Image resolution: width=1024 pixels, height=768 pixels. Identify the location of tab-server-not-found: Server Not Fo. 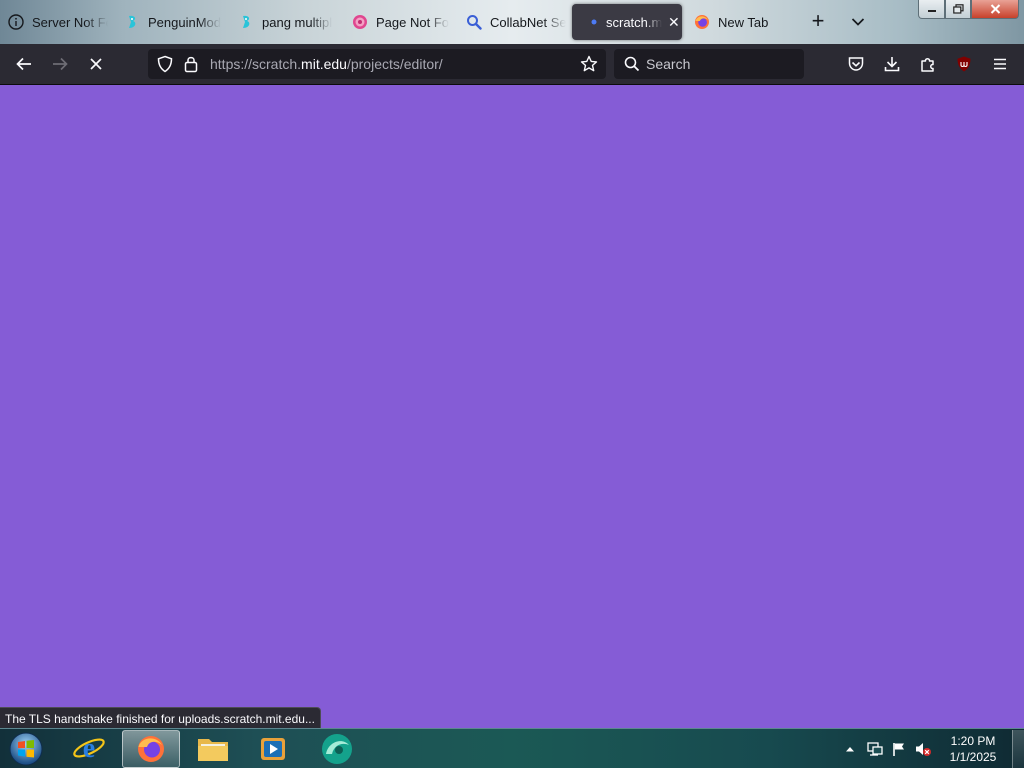
(58, 22).